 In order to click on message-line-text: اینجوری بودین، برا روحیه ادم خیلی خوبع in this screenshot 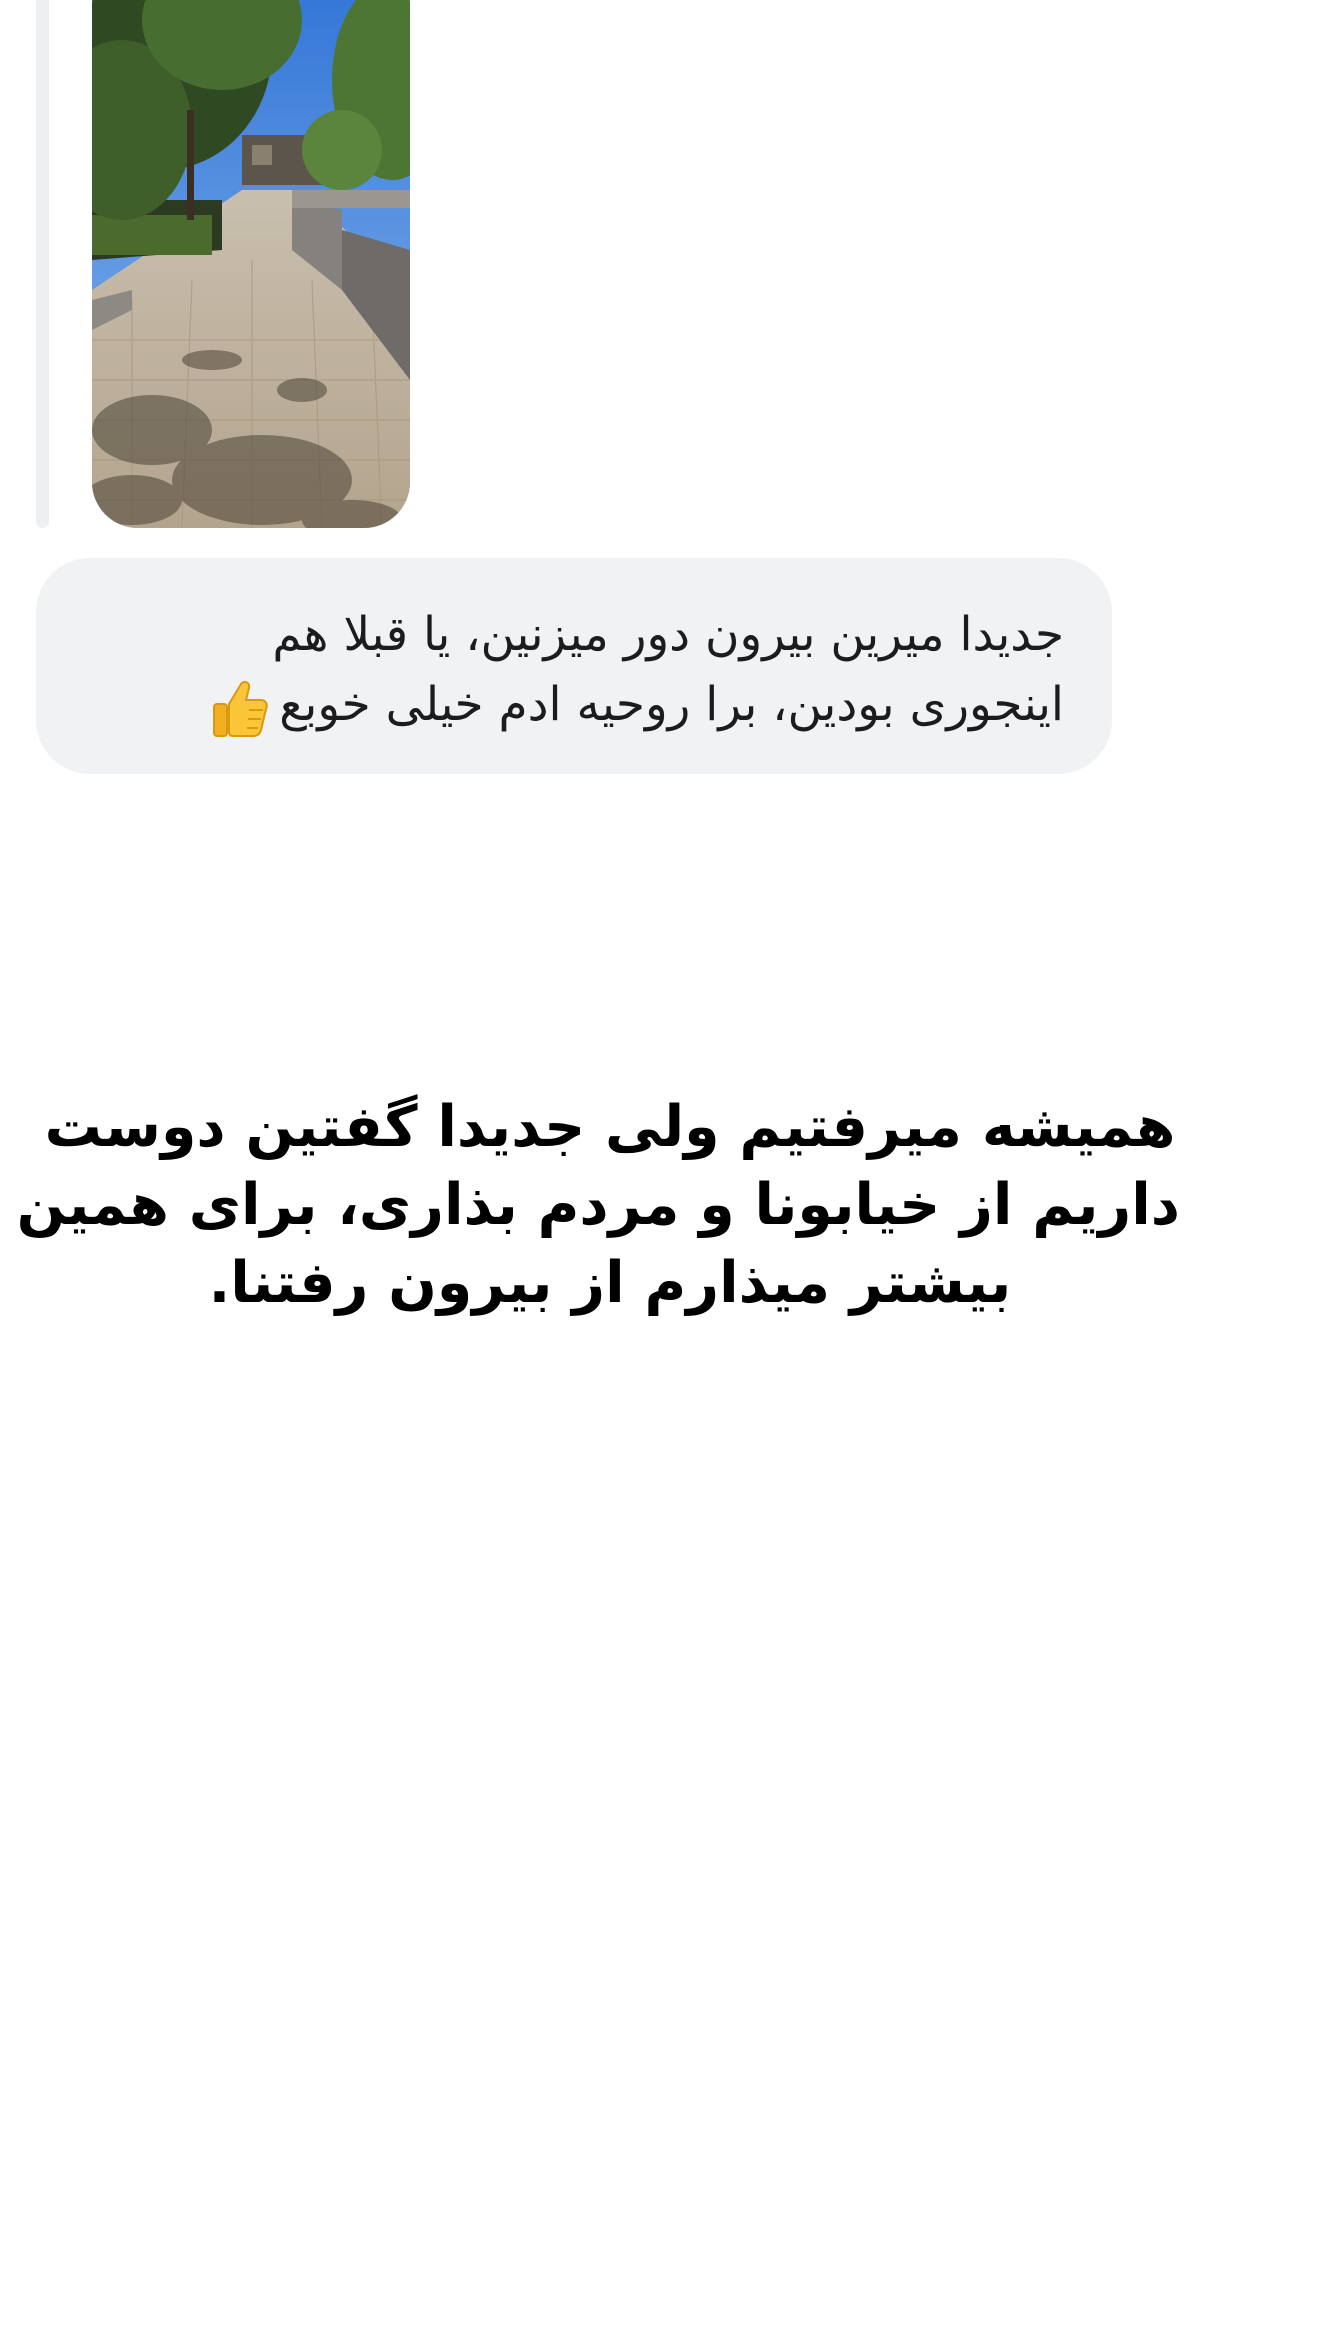, I will do `click(671, 704)`.